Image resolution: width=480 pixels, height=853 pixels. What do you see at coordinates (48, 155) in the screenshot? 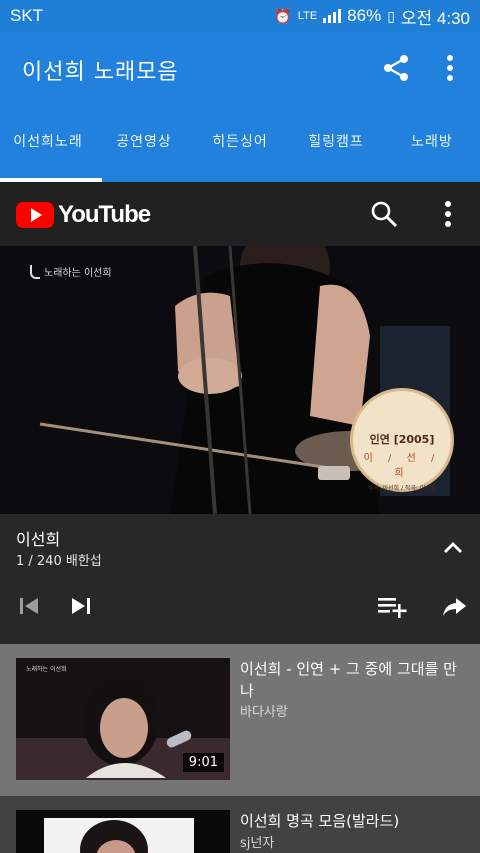
I see `tab-songs: 이선희노래` at bounding box center [48, 155].